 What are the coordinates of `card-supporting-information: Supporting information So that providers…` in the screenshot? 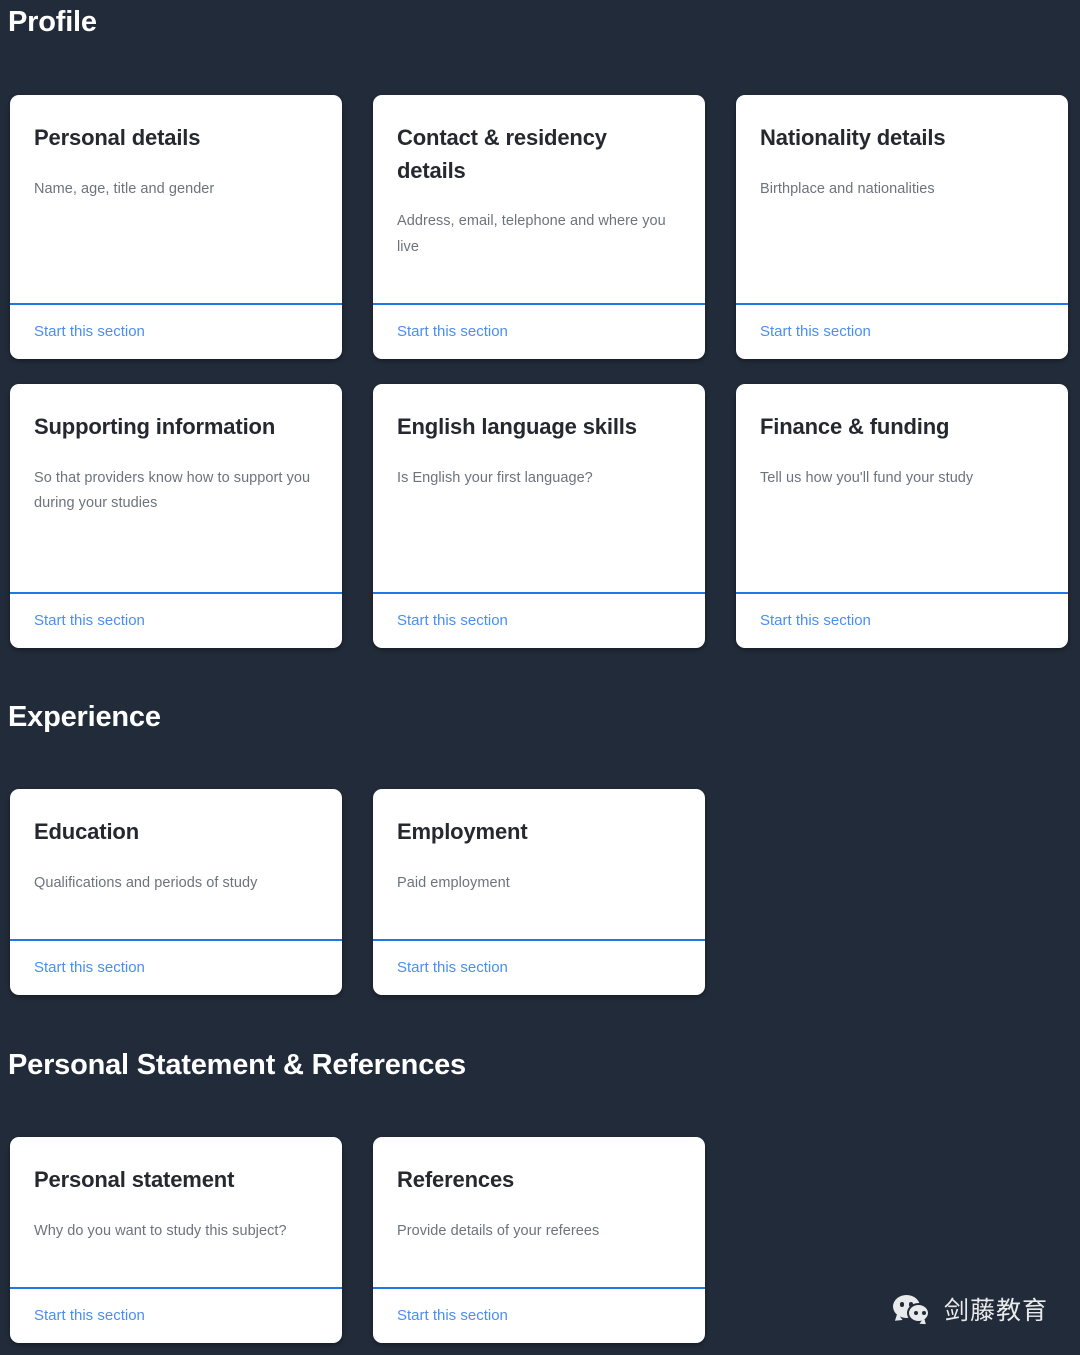 It's located at (176, 516).